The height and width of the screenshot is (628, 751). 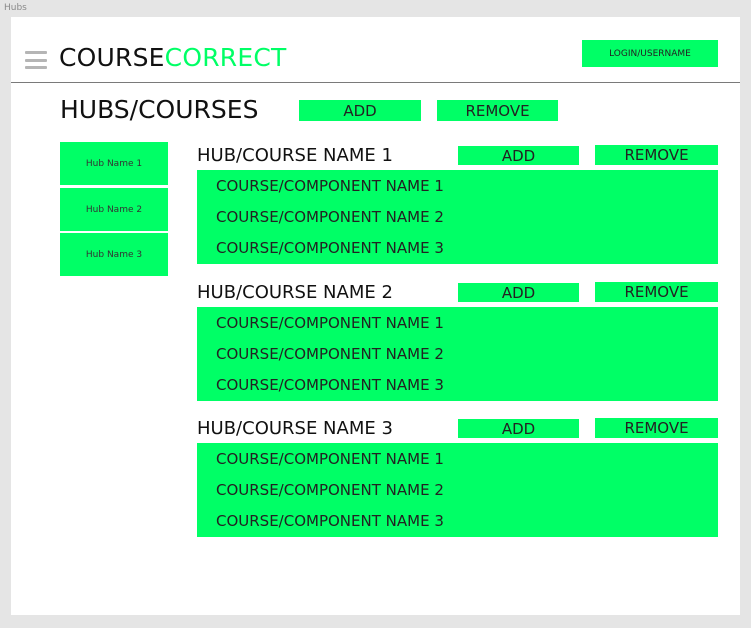 I want to click on logo-text-course: COURSE, so click(x=112, y=57).